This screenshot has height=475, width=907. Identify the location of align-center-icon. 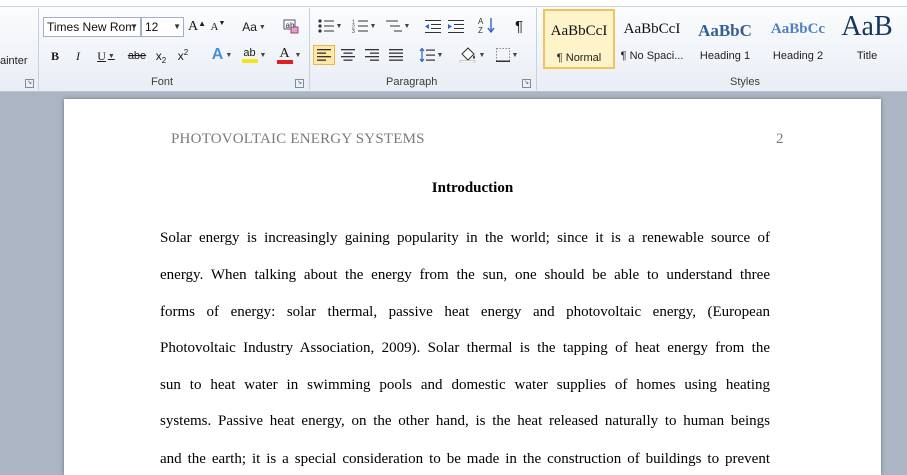
(348, 55).